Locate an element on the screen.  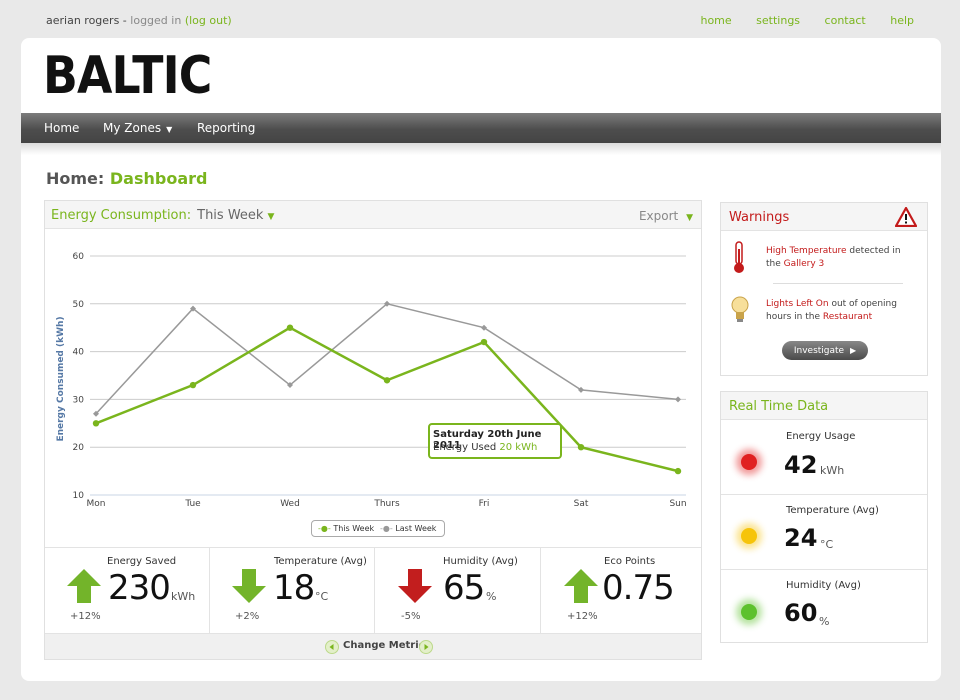
chevron-left-icon is located at coordinates (331, 647).